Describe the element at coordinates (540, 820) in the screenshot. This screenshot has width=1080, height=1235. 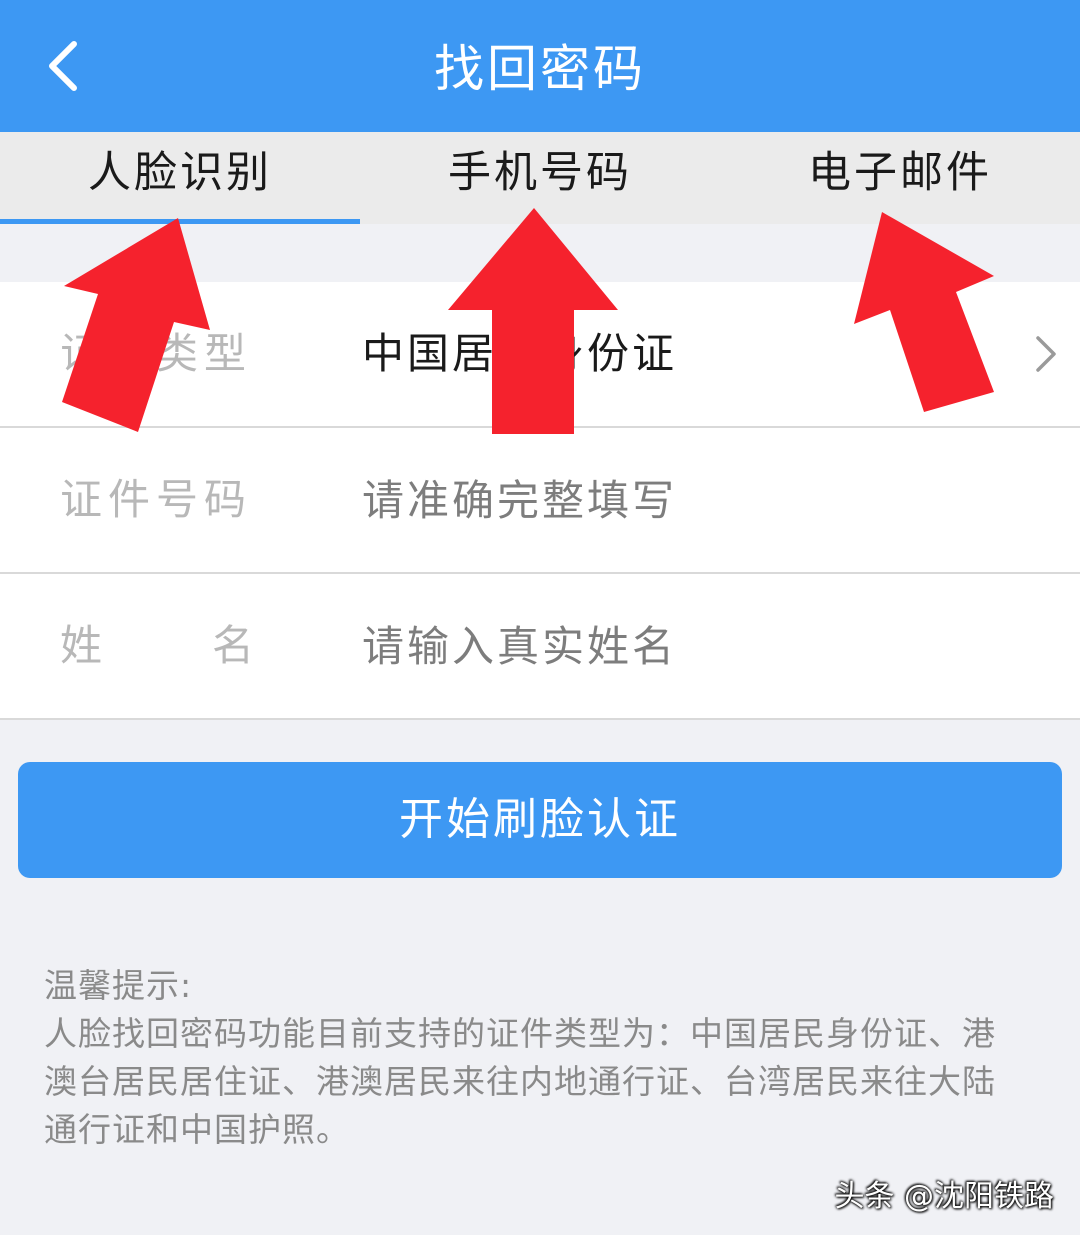
I see `start-face-verification-button: 开始刷脸认证` at that location.